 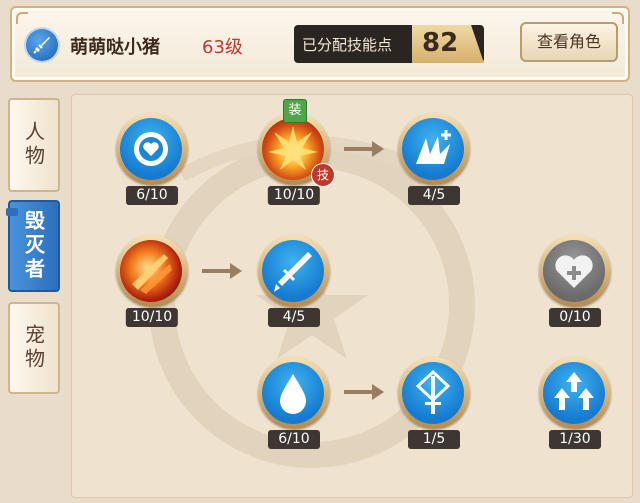 What do you see at coordinates (574, 271) in the screenshot?
I see `heart-plus-icon` at bounding box center [574, 271].